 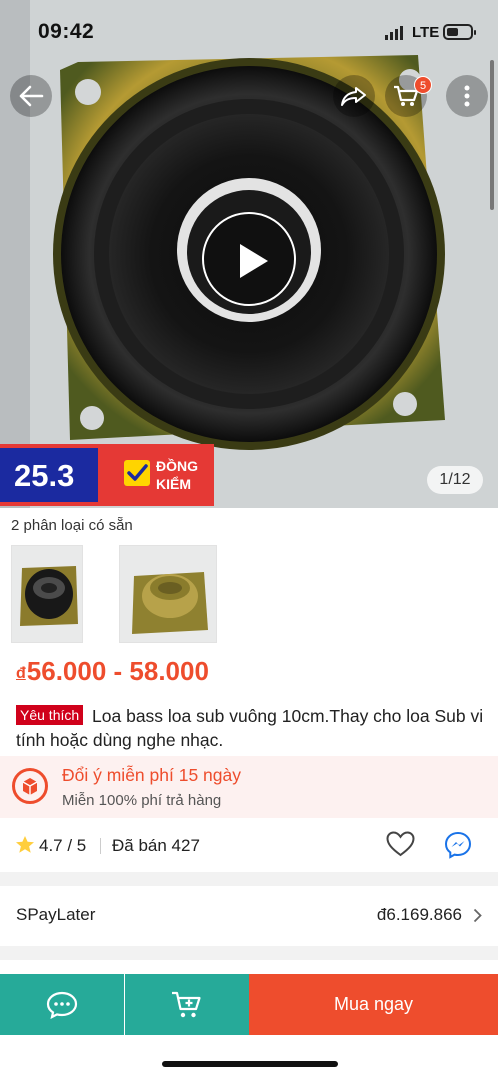 I want to click on returns-title: Đổi ý miễn phí 15 ngày, so click(x=151, y=775).